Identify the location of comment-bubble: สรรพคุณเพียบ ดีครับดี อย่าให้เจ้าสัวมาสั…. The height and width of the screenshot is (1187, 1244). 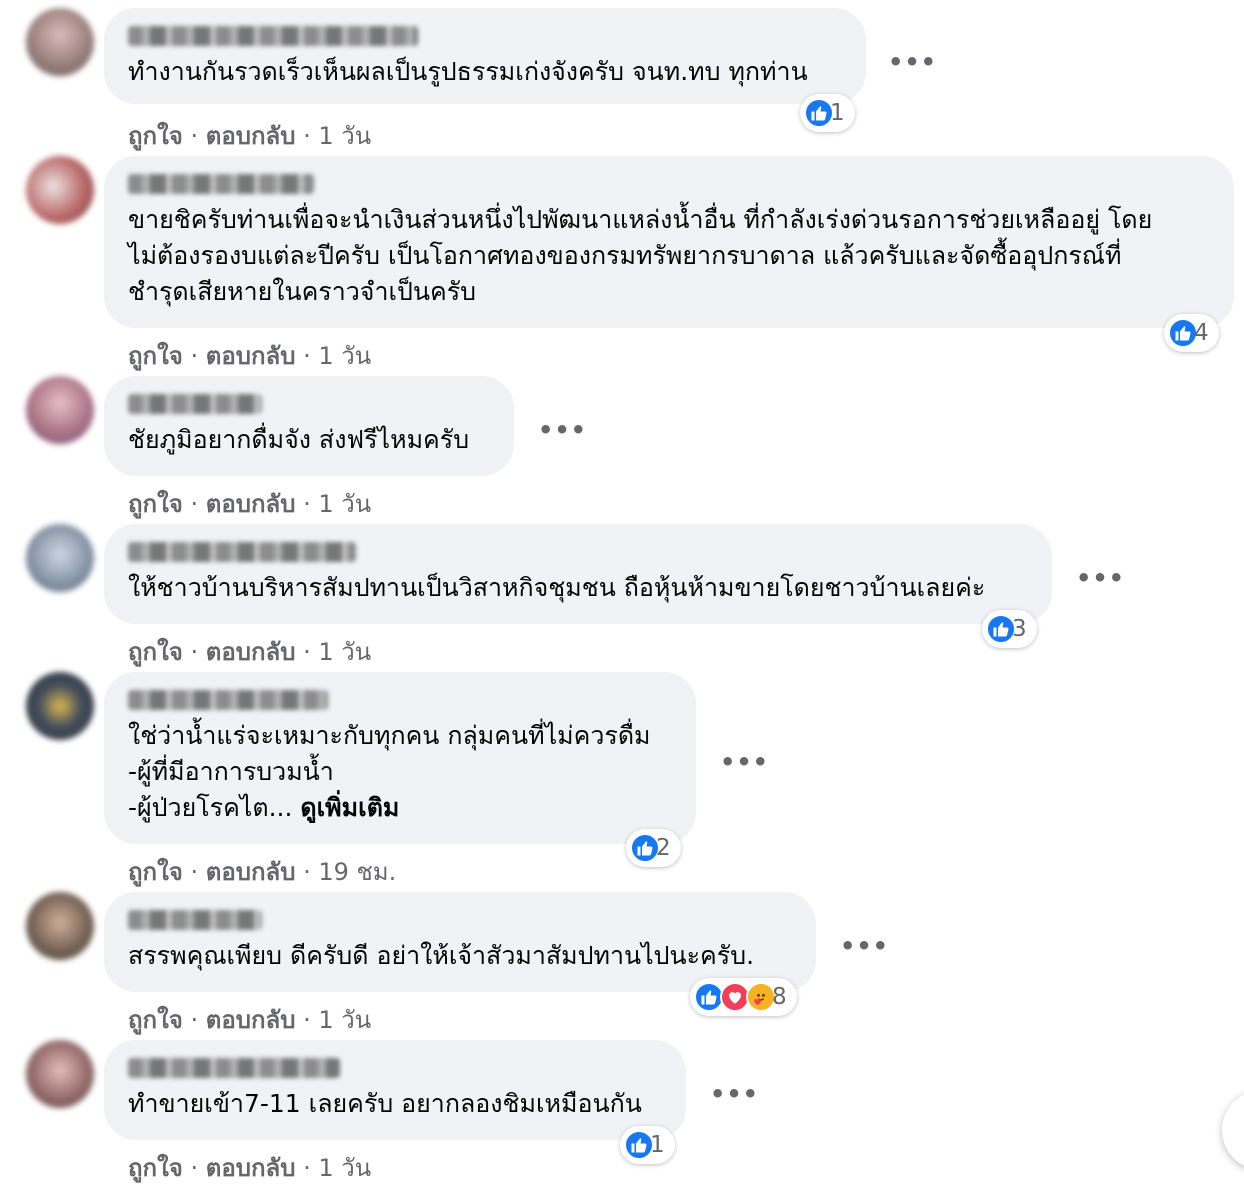
(460, 942).